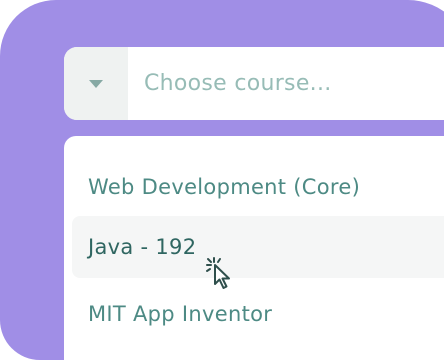  Describe the element at coordinates (258, 247) in the screenshot. I see `option-java-192: Java - 192` at that location.